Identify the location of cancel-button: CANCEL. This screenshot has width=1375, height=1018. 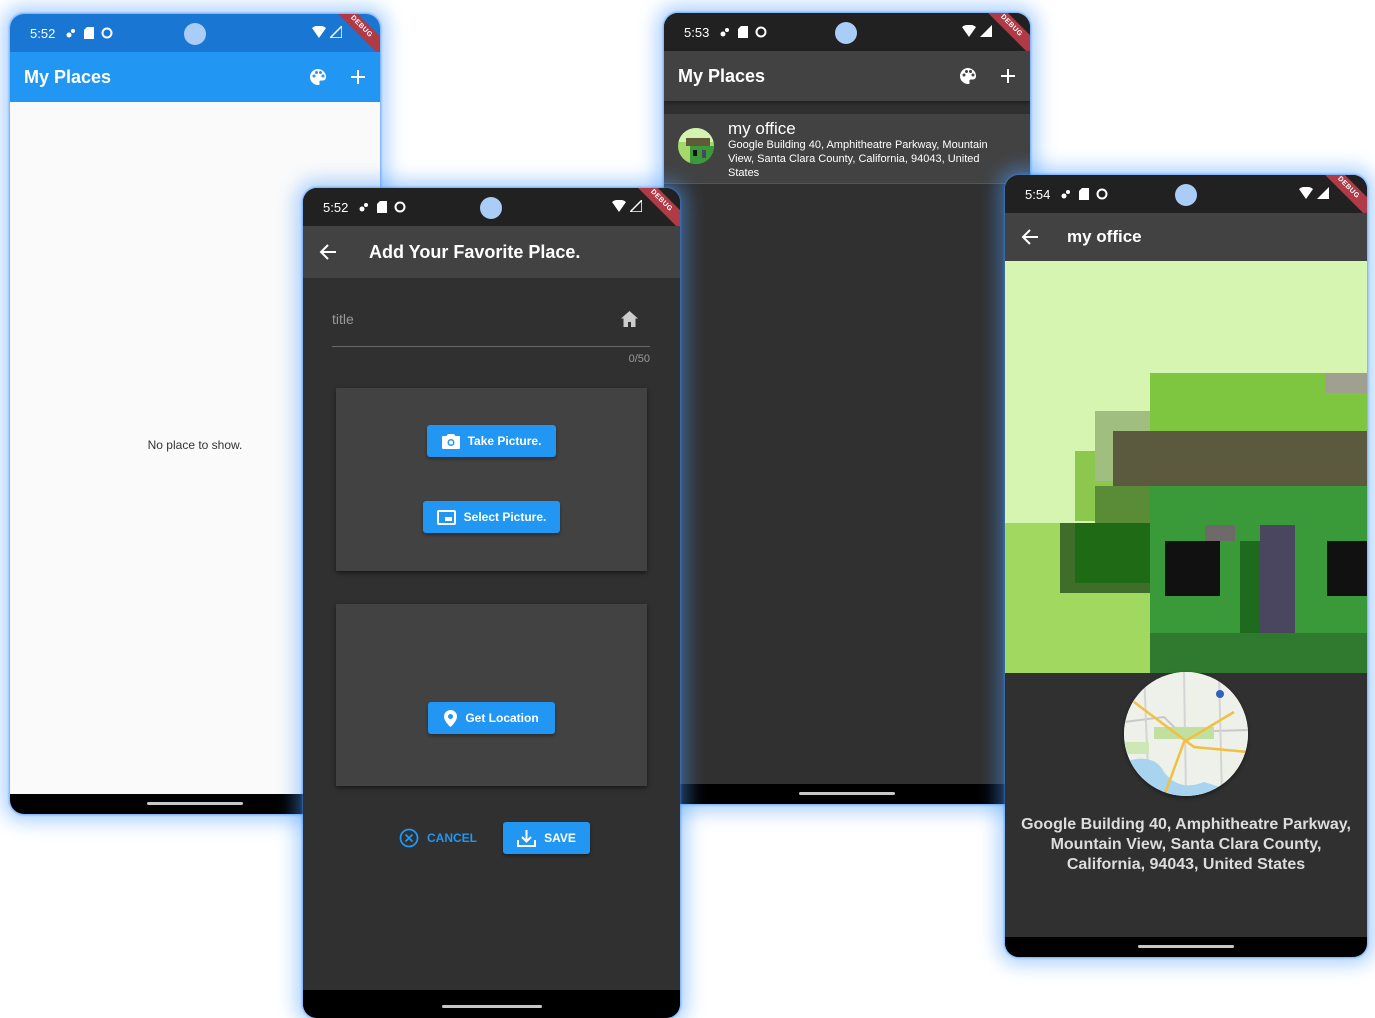
(438, 838).